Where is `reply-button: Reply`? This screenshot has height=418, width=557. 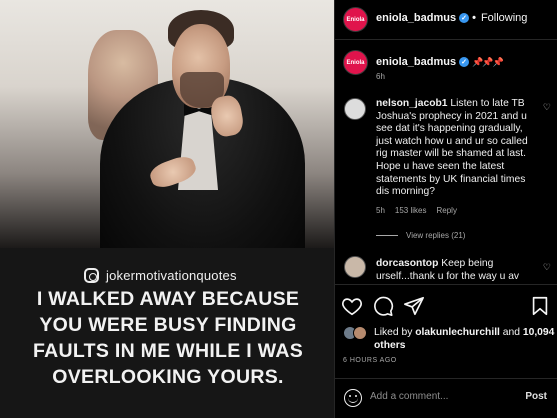 reply-button: Reply is located at coordinates (446, 210).